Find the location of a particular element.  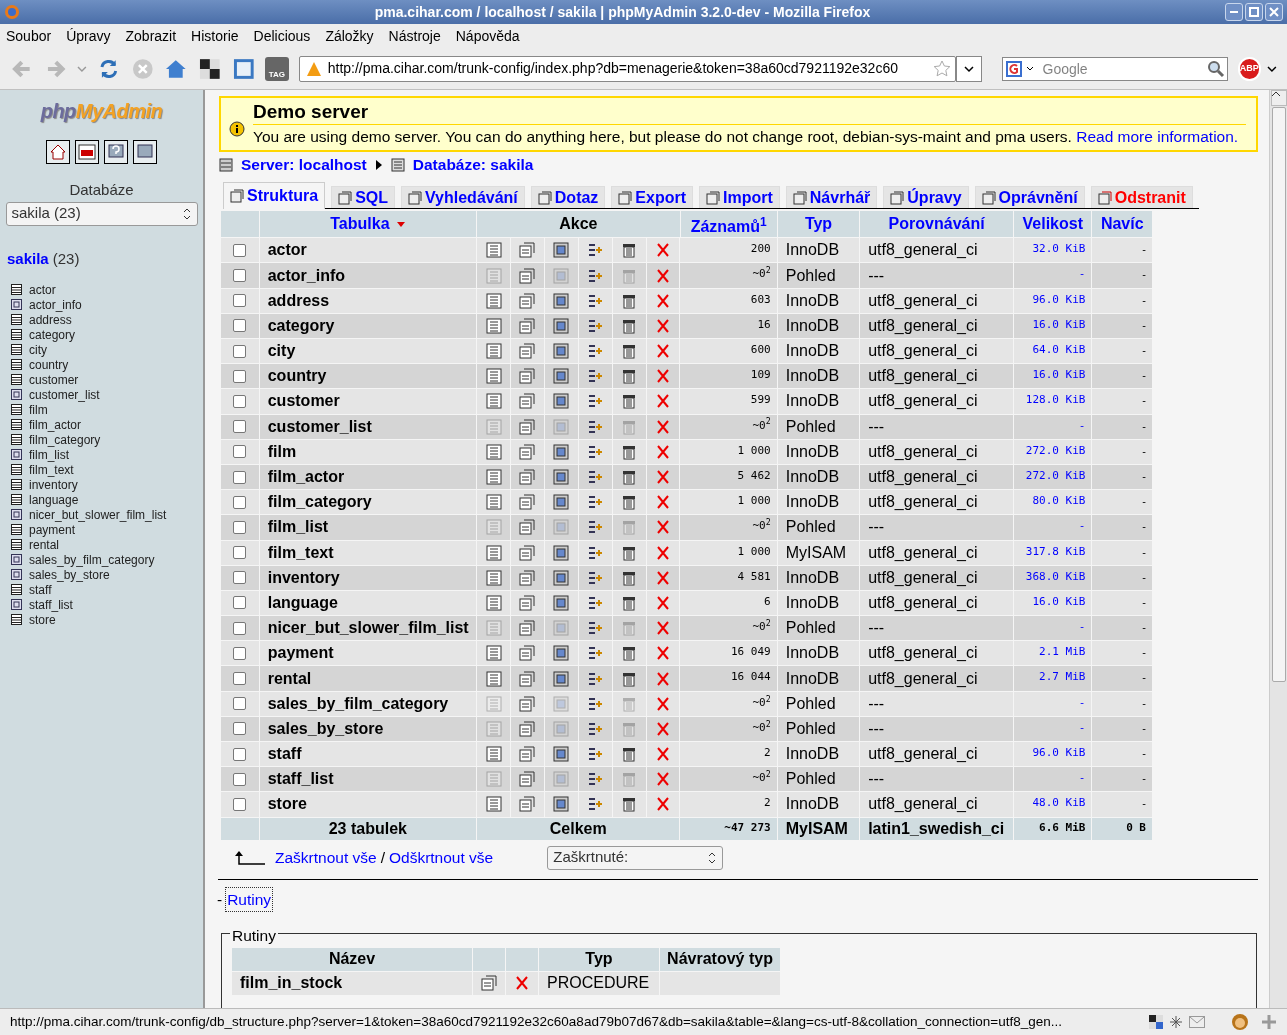

table-size: - is located at coordinates (1053, 728).